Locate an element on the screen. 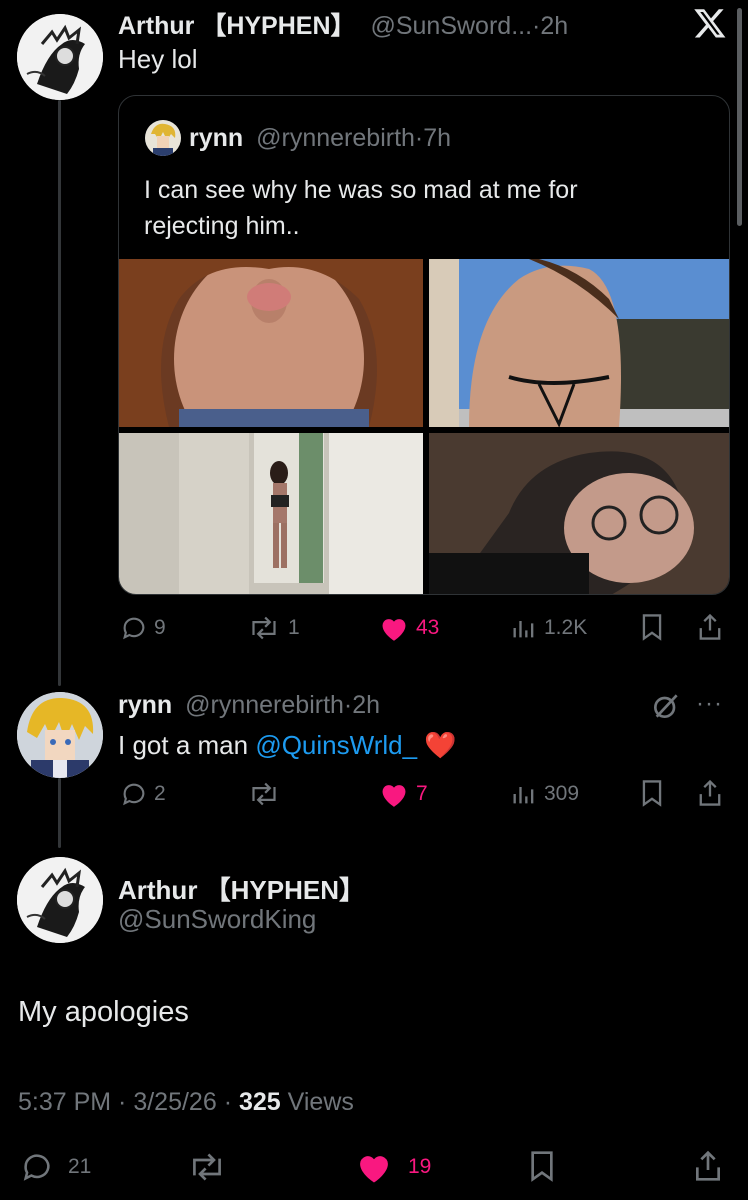 The width and height of the screenshot is (748, 1200). reply-post-like-button: 7 is located at coordinates (403, 794).